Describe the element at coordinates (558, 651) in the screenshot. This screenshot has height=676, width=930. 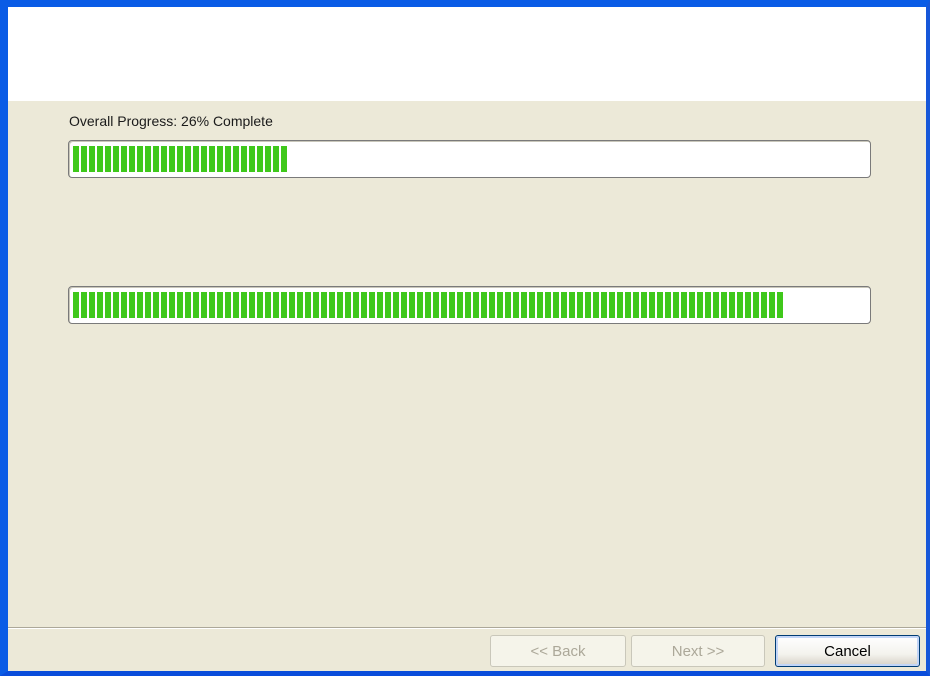
I see `back-button: << Back` at that location.